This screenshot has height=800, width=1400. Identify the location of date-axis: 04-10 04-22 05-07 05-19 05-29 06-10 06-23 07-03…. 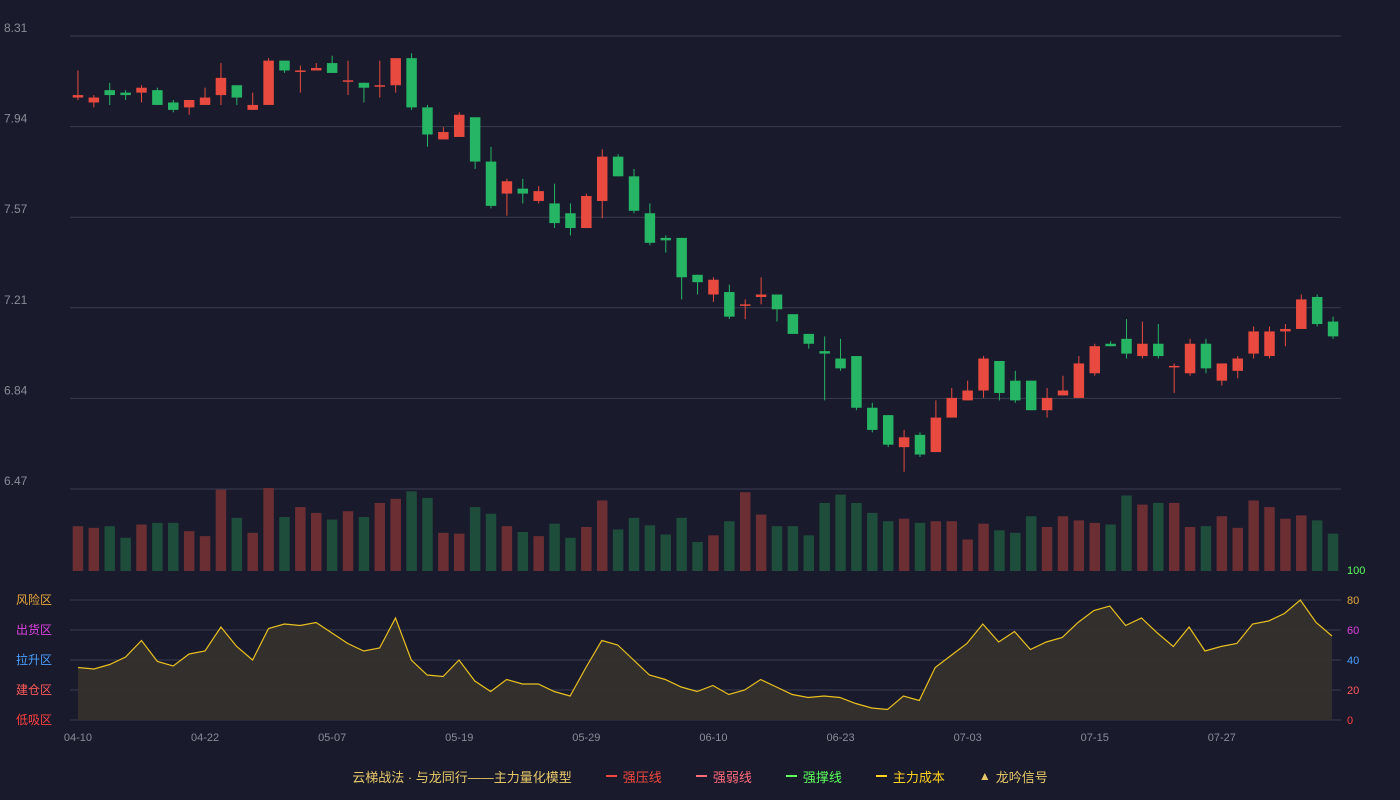
(650, 738).